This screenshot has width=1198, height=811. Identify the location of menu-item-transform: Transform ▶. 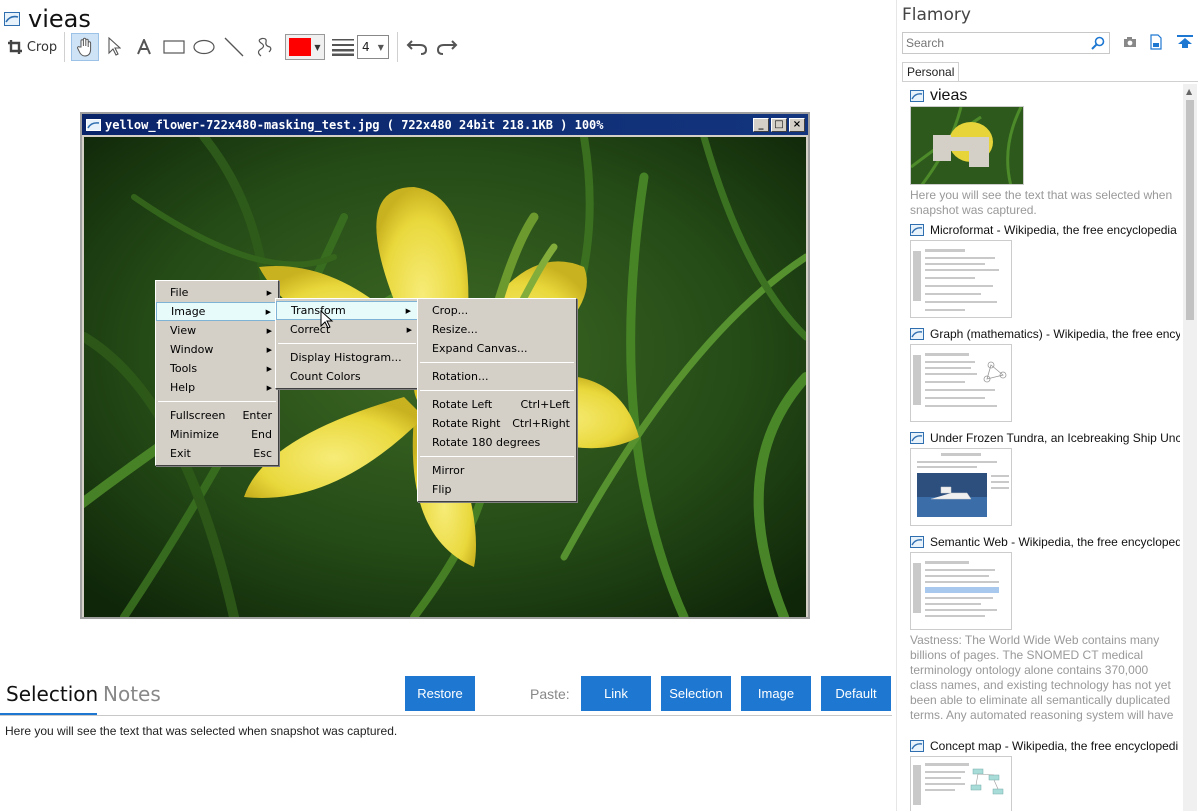
(347, 310).